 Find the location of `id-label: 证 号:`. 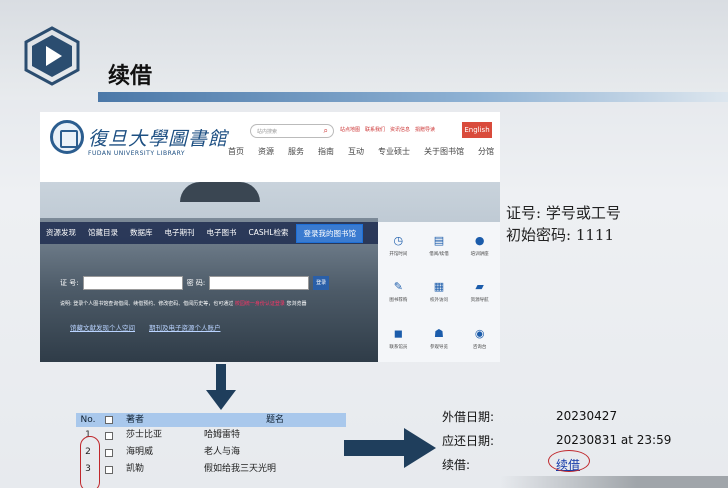

id-label: 证 号: is located at coordinates (69, 283).